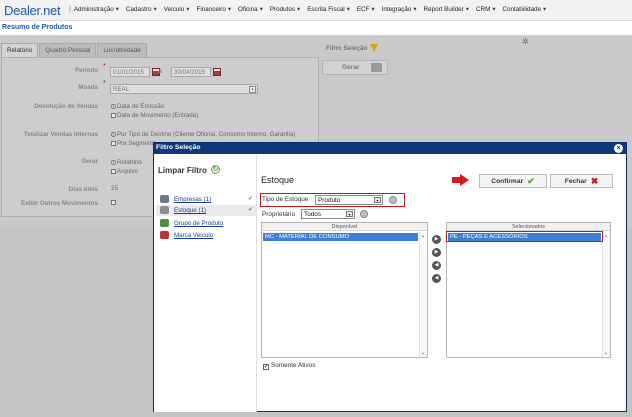  What do you see at coordinates (344, 290) in the screenshot?
I see `available-list: Disponível MC - MATERIAL DE CONSUMO ▲ ▼` at bounding box center [344, 290].